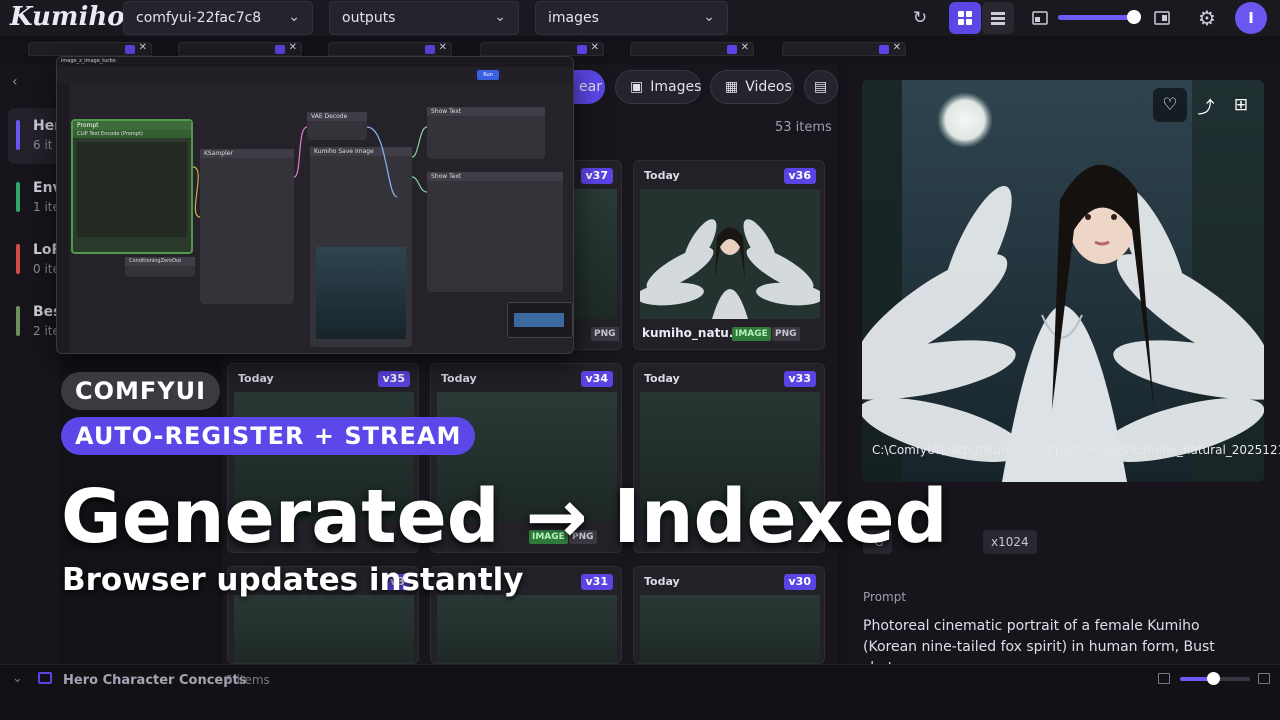 The height and width of the screenshot is (720, 1280). What do you see at coordinates (1264, 678) in the screenshot?
I see `tray-thumb-large-icon` at bounding box center [1264, 678].